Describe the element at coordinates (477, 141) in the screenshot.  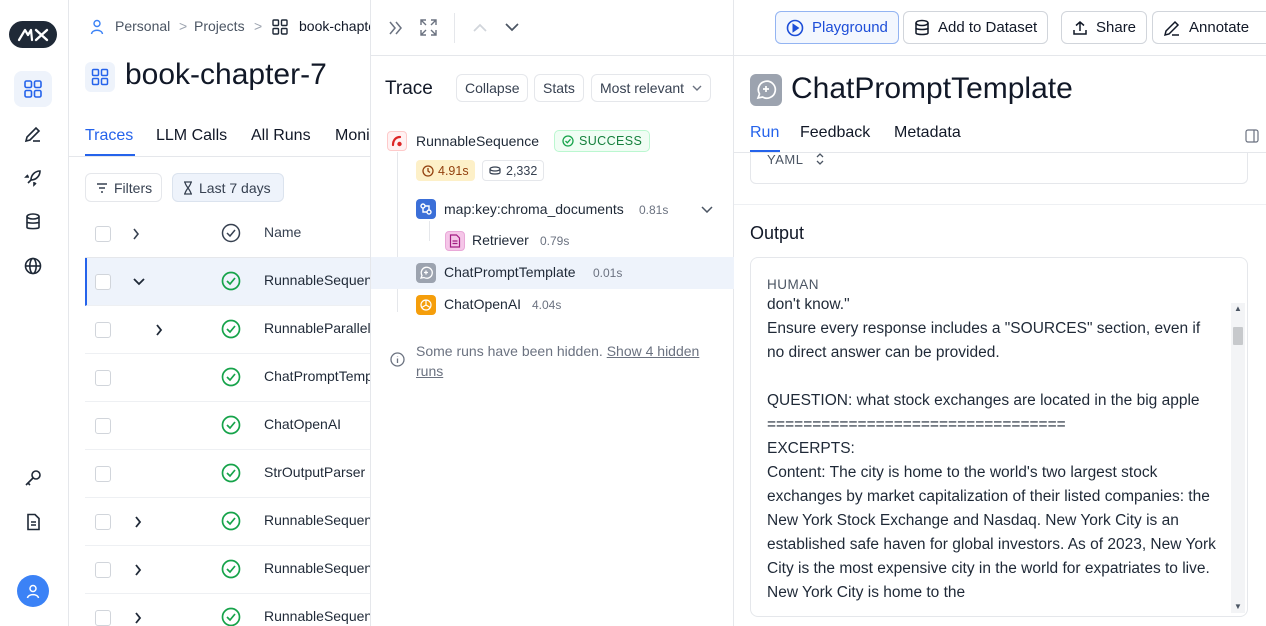
I see `trace-root-name: RunnableSequence` at that location.